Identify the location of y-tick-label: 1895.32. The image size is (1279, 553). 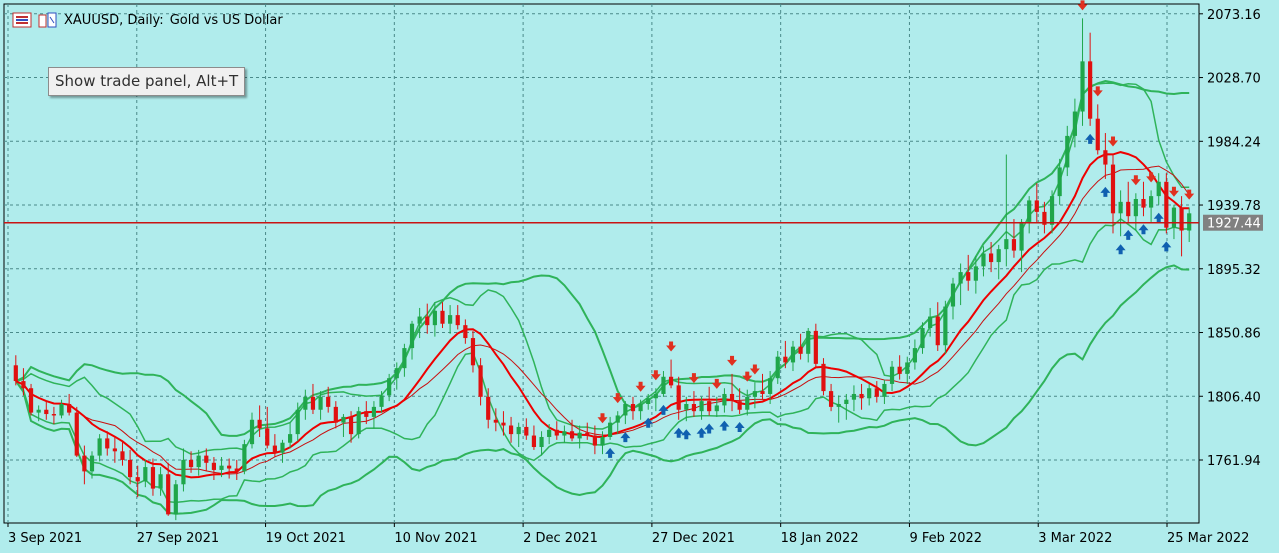
(1234, 270).